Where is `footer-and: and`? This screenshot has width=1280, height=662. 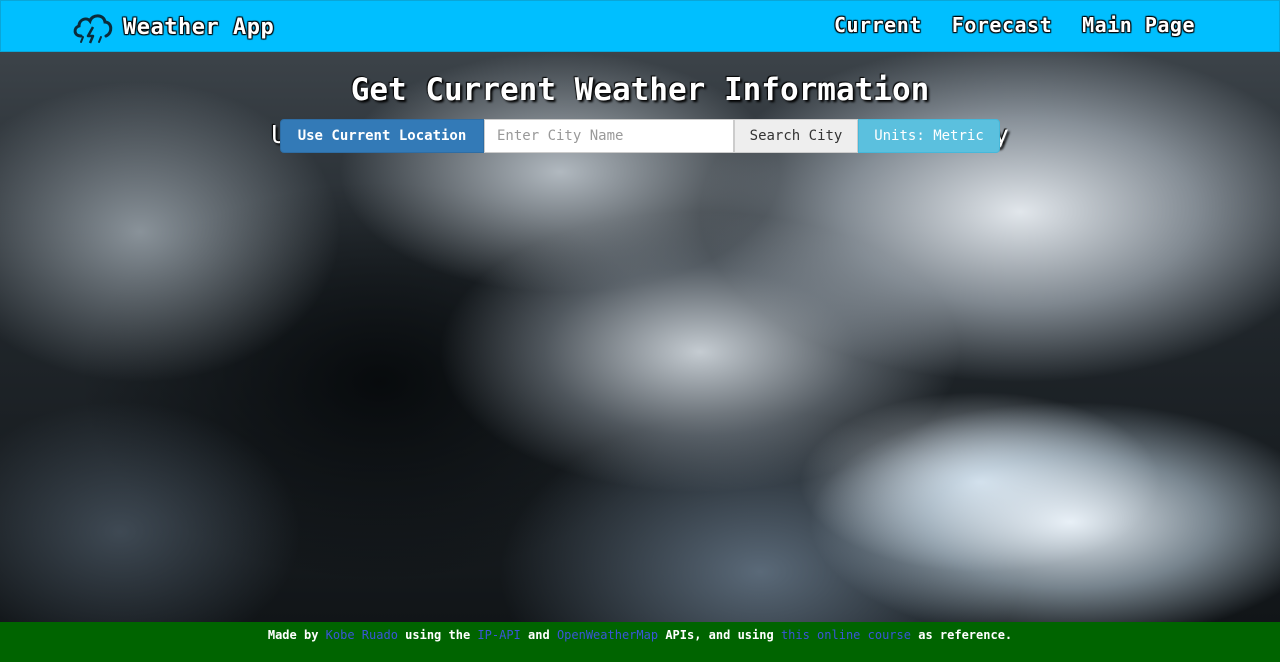 footer-and: and is located at coordinates (539, 635).